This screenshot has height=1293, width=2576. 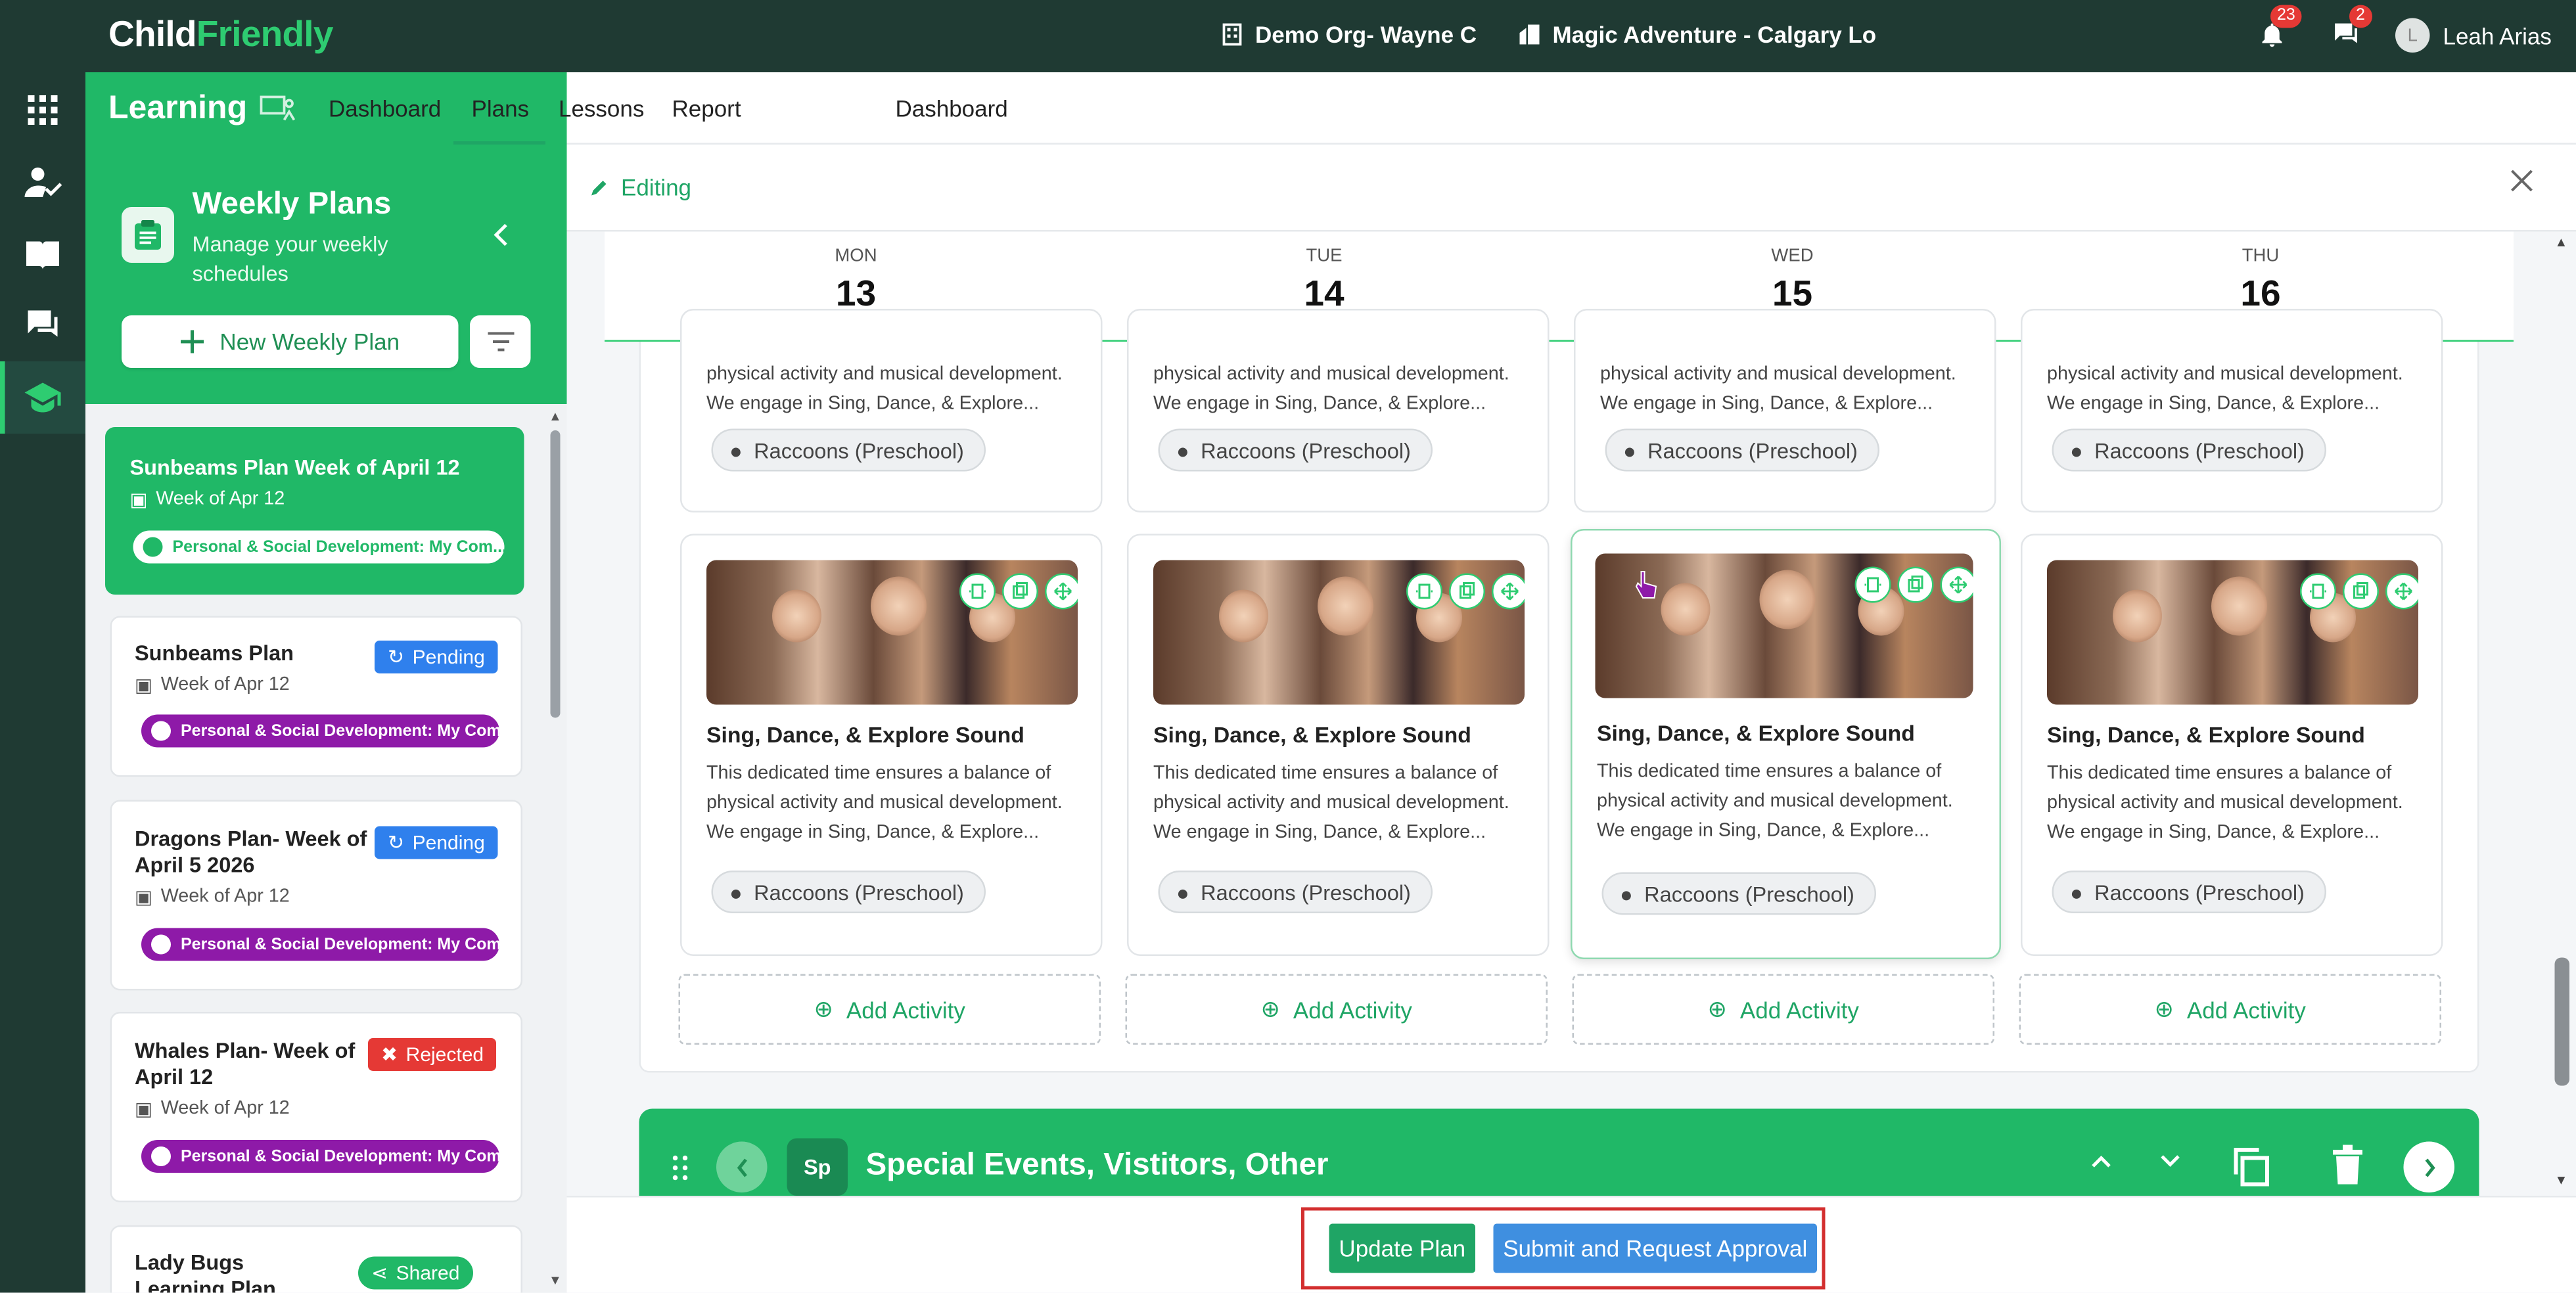 I want to click on add-activity-button-wed: ⊕ Add Activity, so click(x=1783, y=1009).